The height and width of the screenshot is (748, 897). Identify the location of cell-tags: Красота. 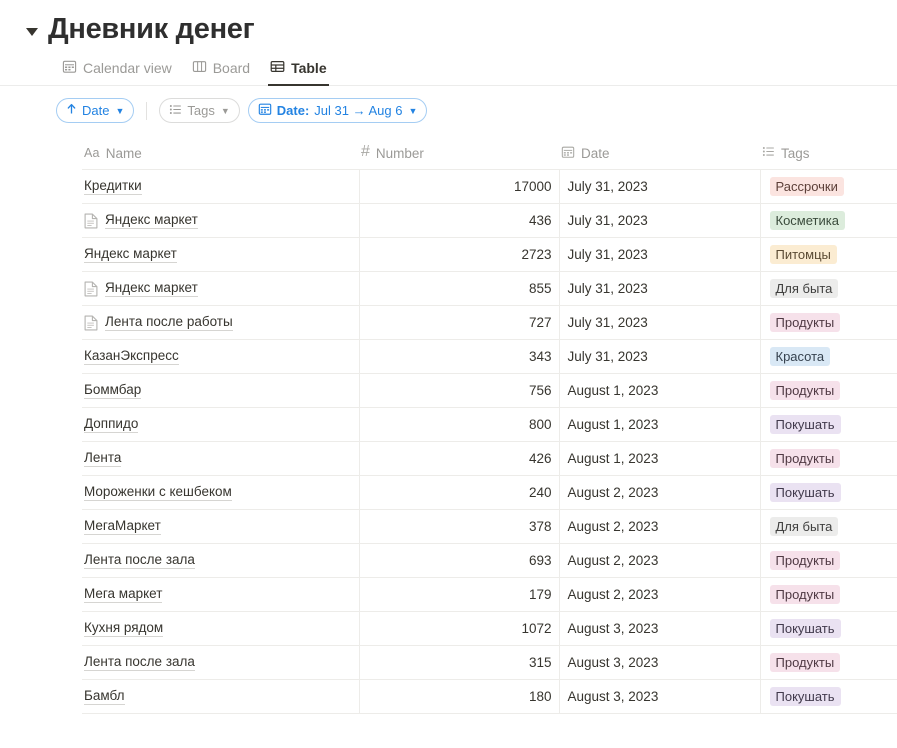
(828, 357).